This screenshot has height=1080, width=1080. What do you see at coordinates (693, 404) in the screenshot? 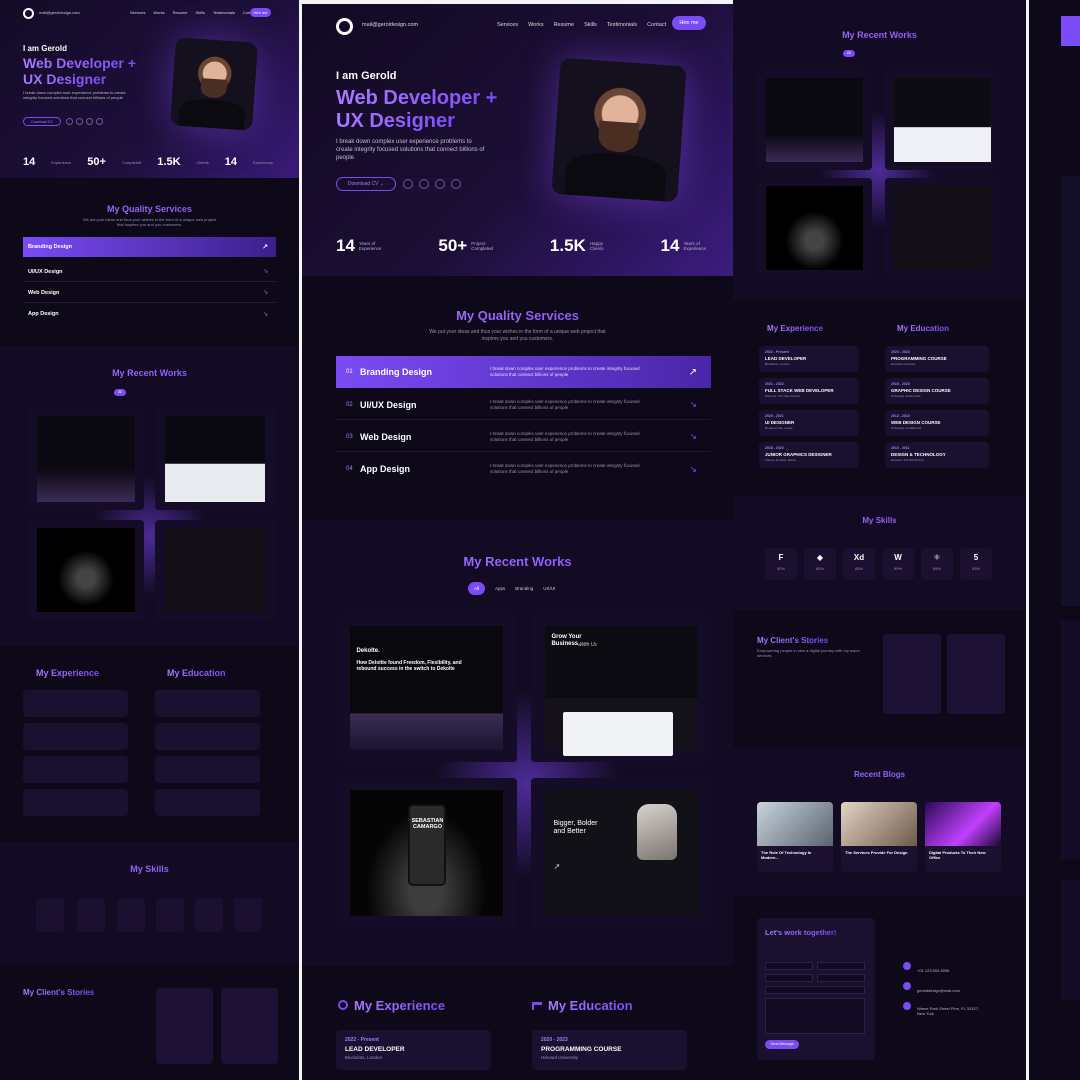
I see `arrow-icon: ↘` at bounding box center [693, 404].